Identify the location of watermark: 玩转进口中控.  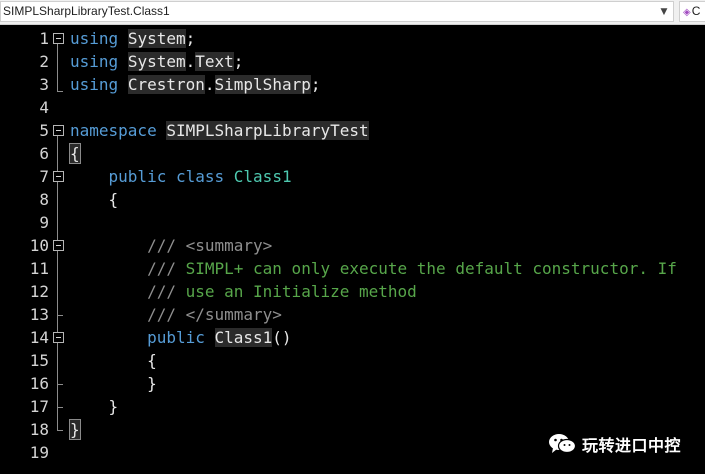
(614, 444).